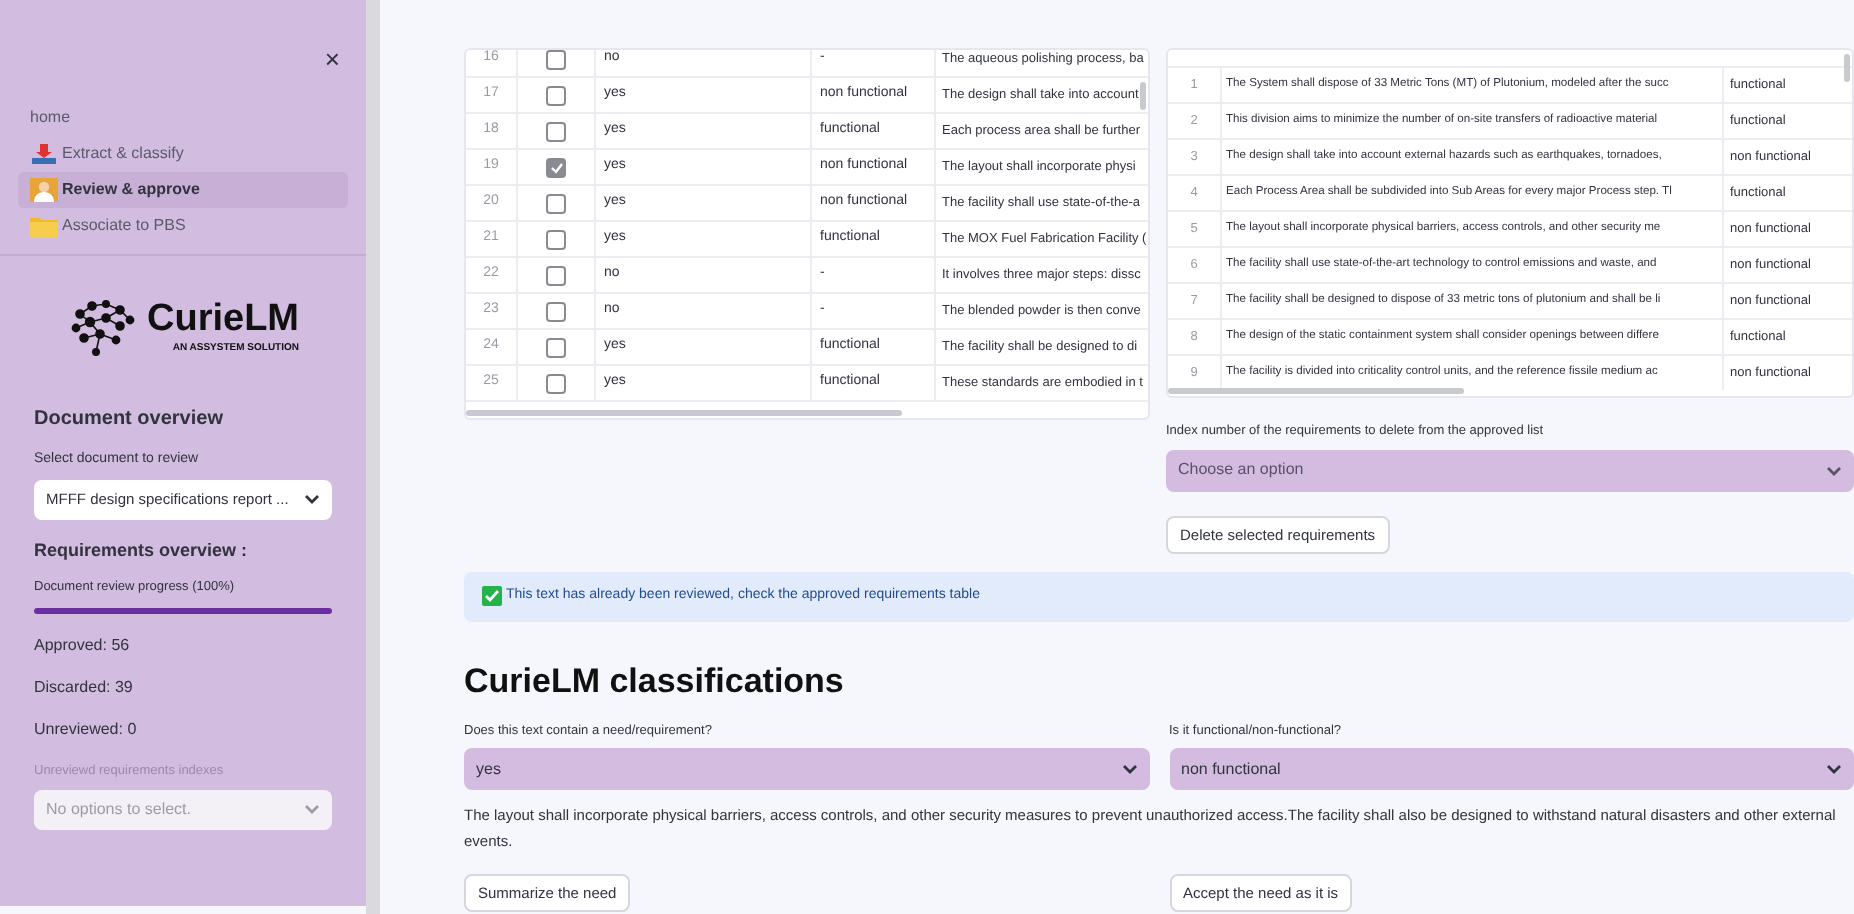 The width and height of the screenshot is (1854, 914). I want to click on stat-text: Discarded: 39, so click(83, 687).